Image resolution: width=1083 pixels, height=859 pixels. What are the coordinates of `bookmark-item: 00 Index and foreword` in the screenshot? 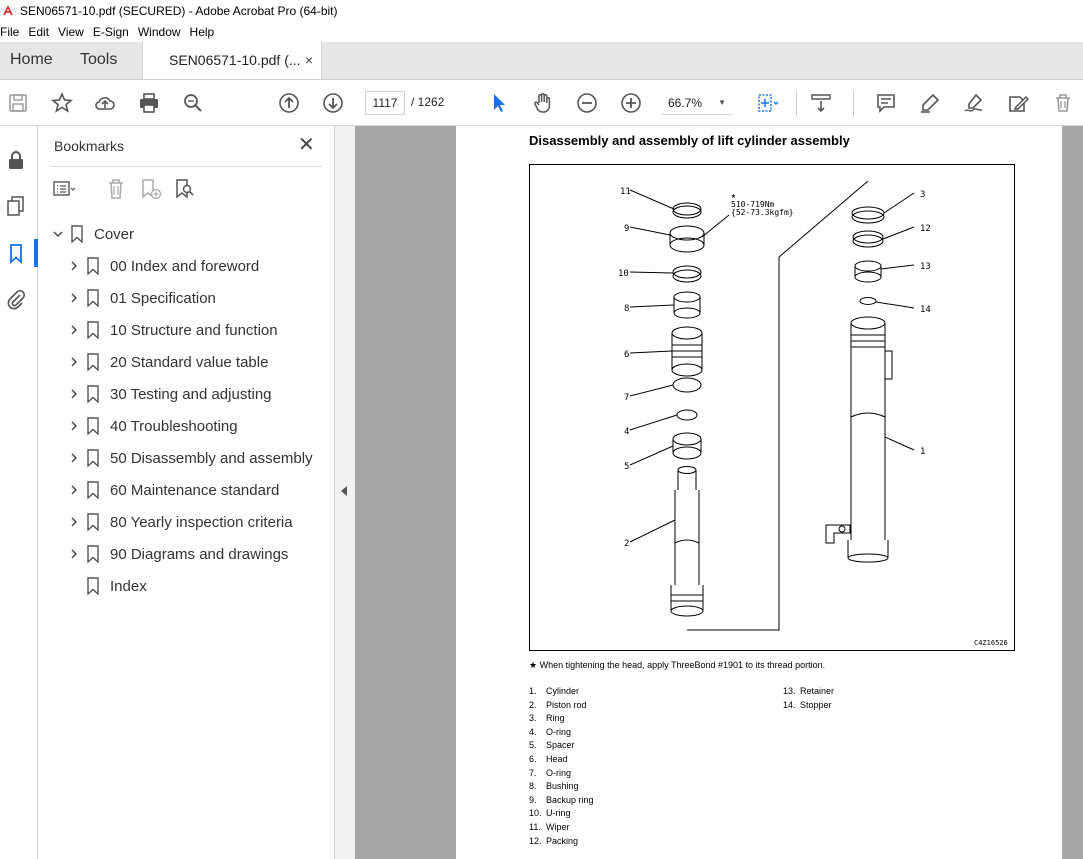 It's located at (162, 266).